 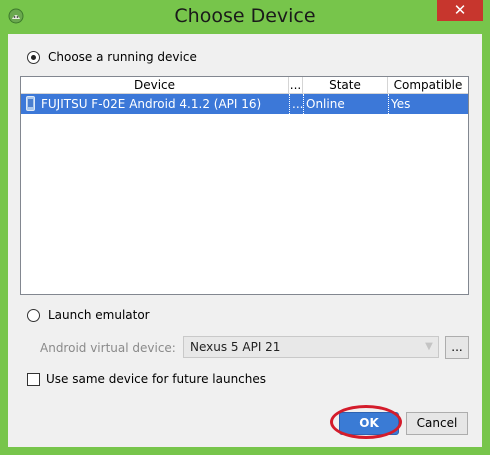 I want to click on window-title: Choose Device, so click(x=245, y=16).